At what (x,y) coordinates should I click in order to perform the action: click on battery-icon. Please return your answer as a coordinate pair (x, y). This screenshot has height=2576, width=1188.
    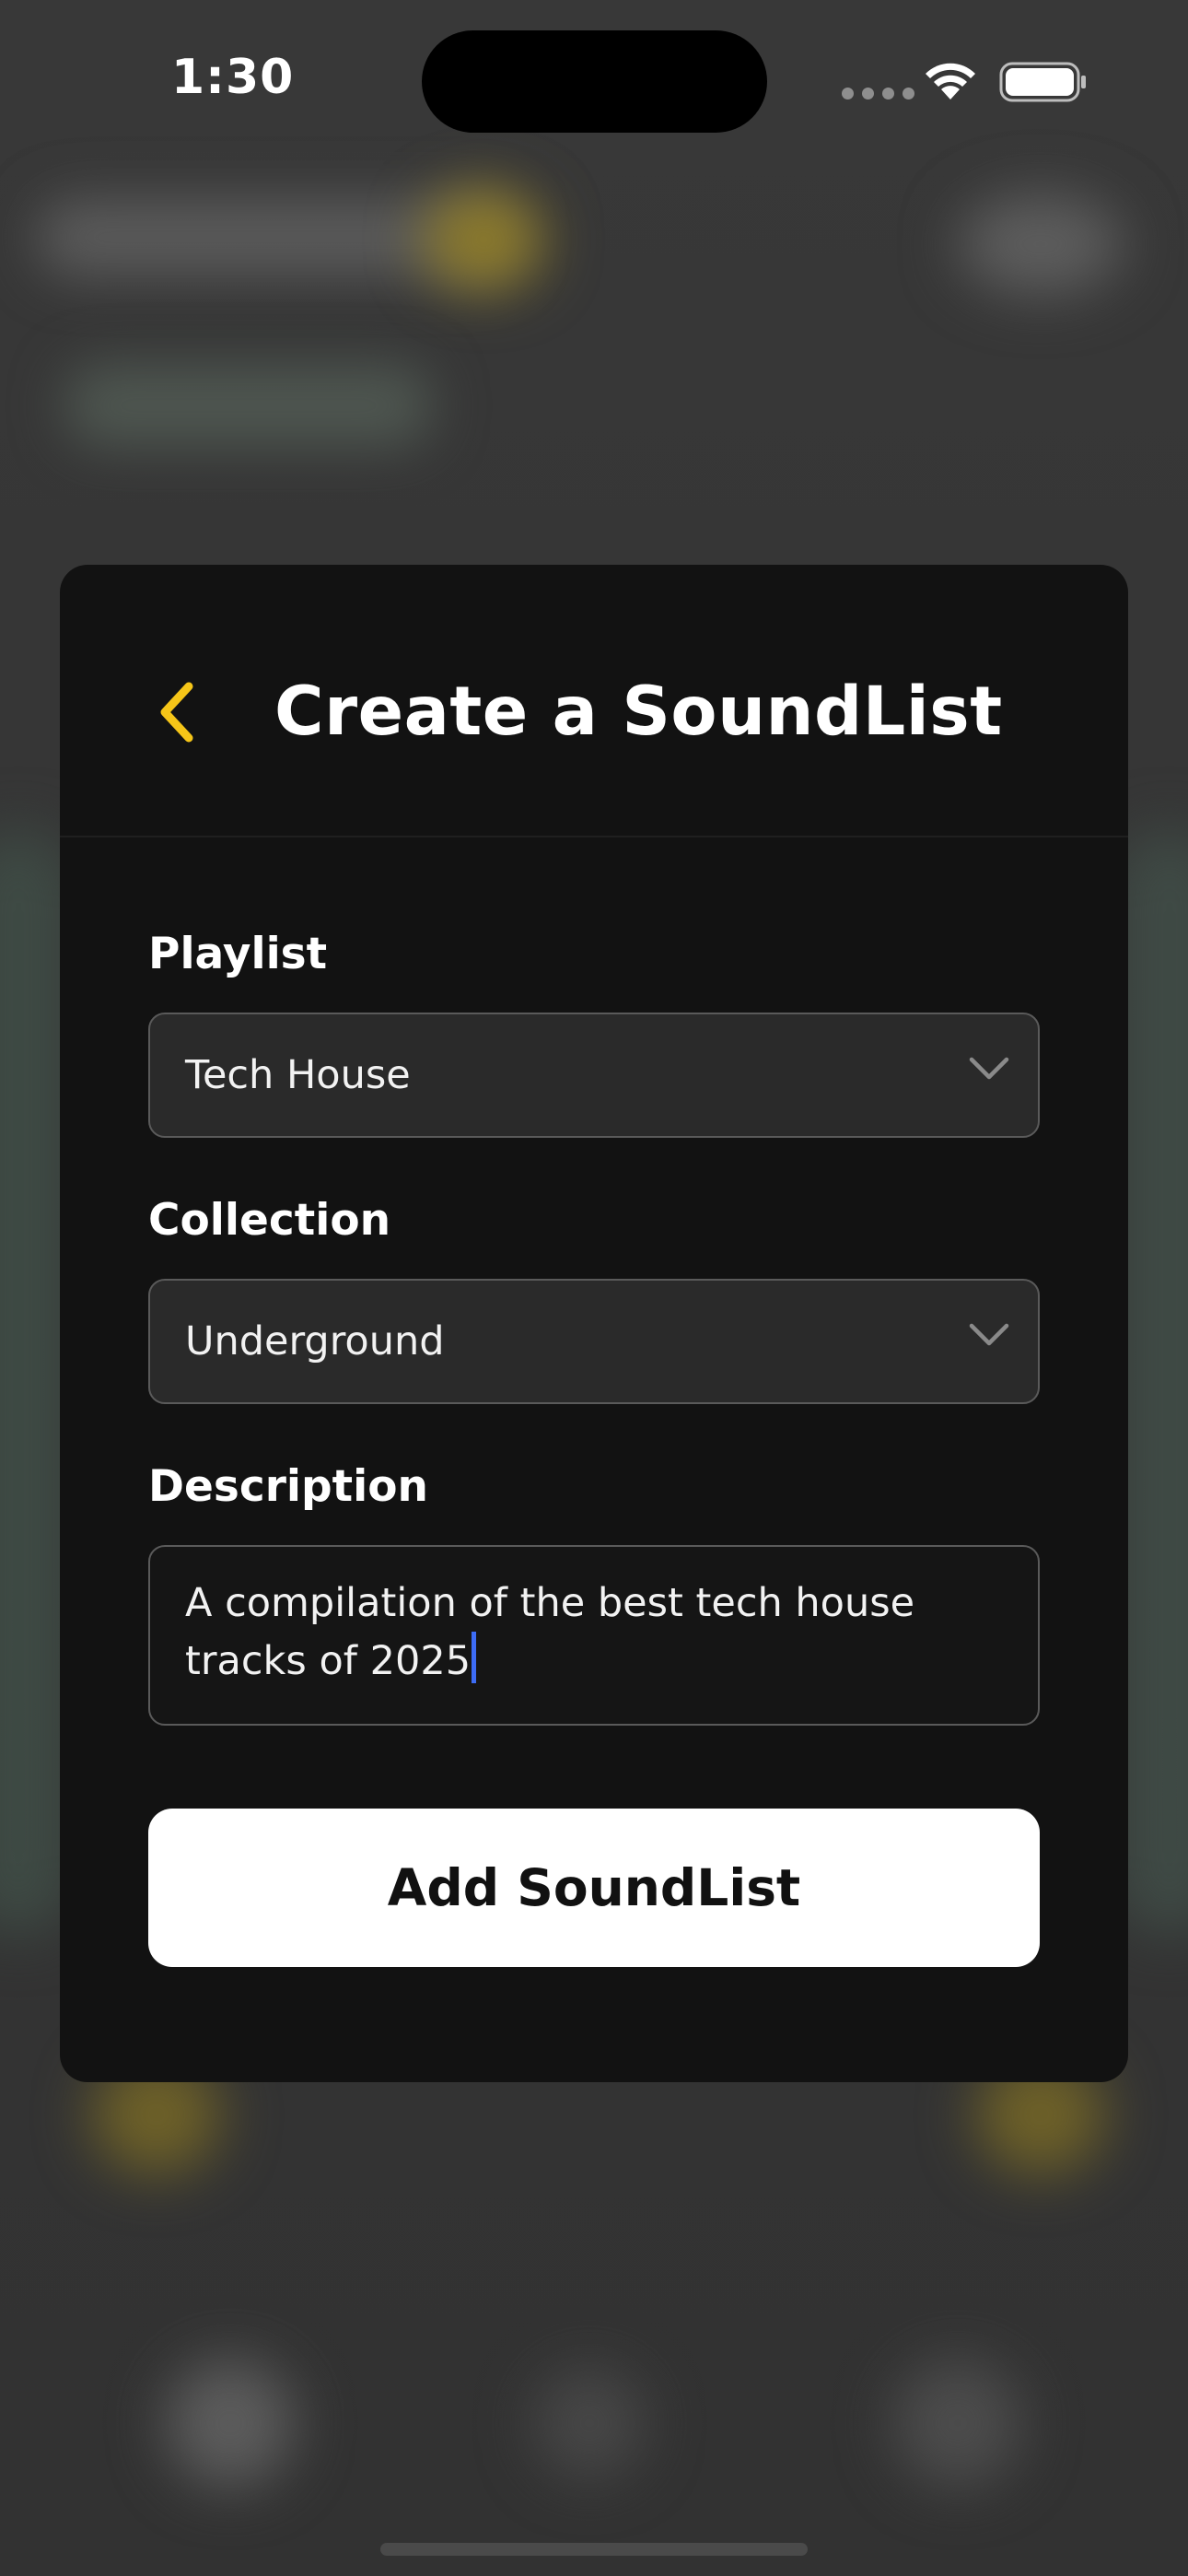
    Looking at the image, I should click on (1042, 82).